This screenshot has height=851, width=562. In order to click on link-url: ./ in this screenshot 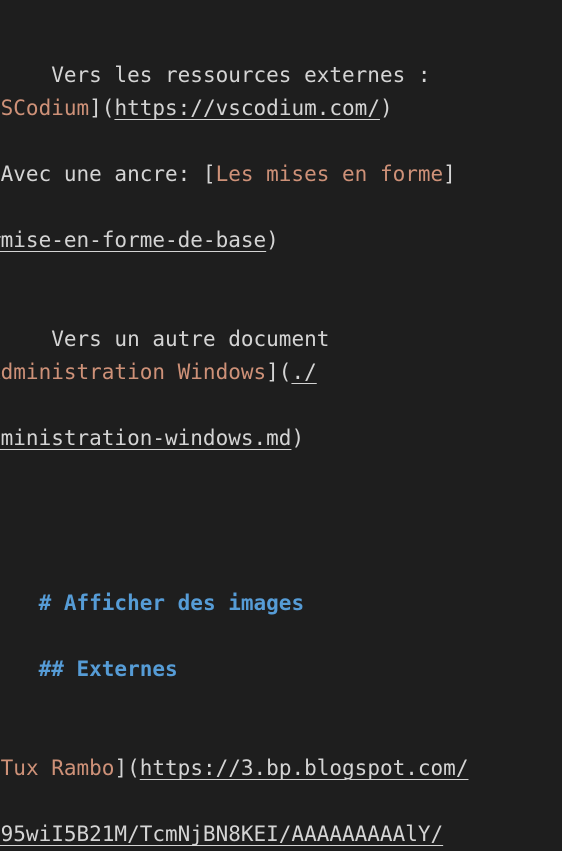, I will do `click(303, 372)`.